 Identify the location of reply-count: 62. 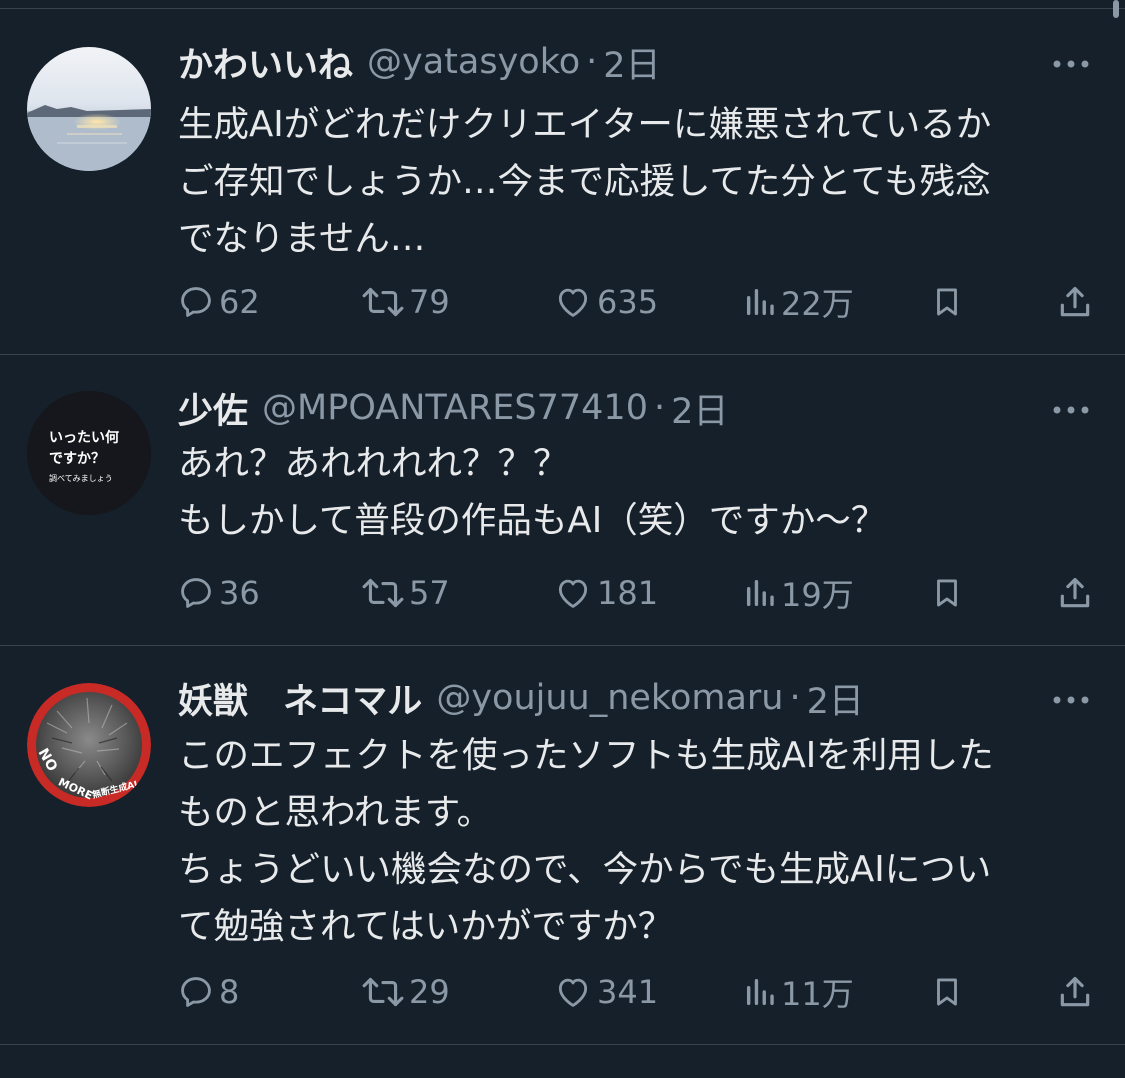
(239, 302).